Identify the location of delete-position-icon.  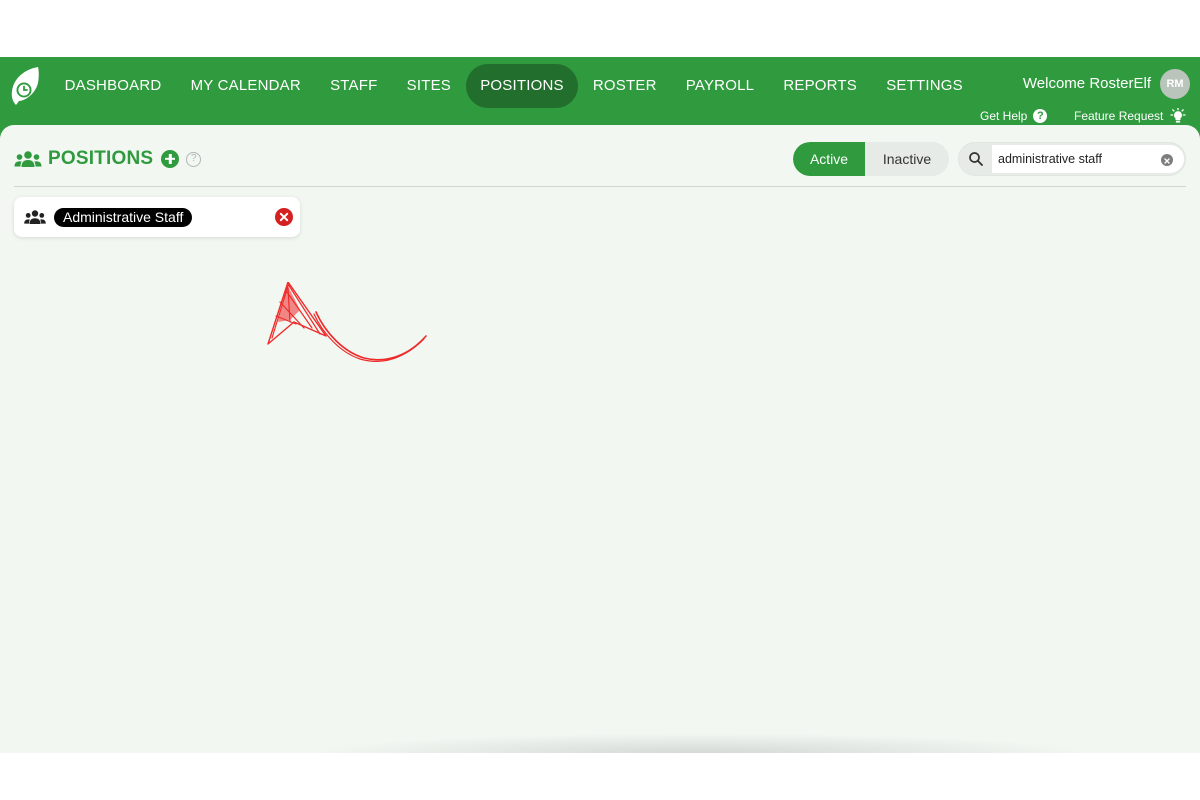
(284, 217).